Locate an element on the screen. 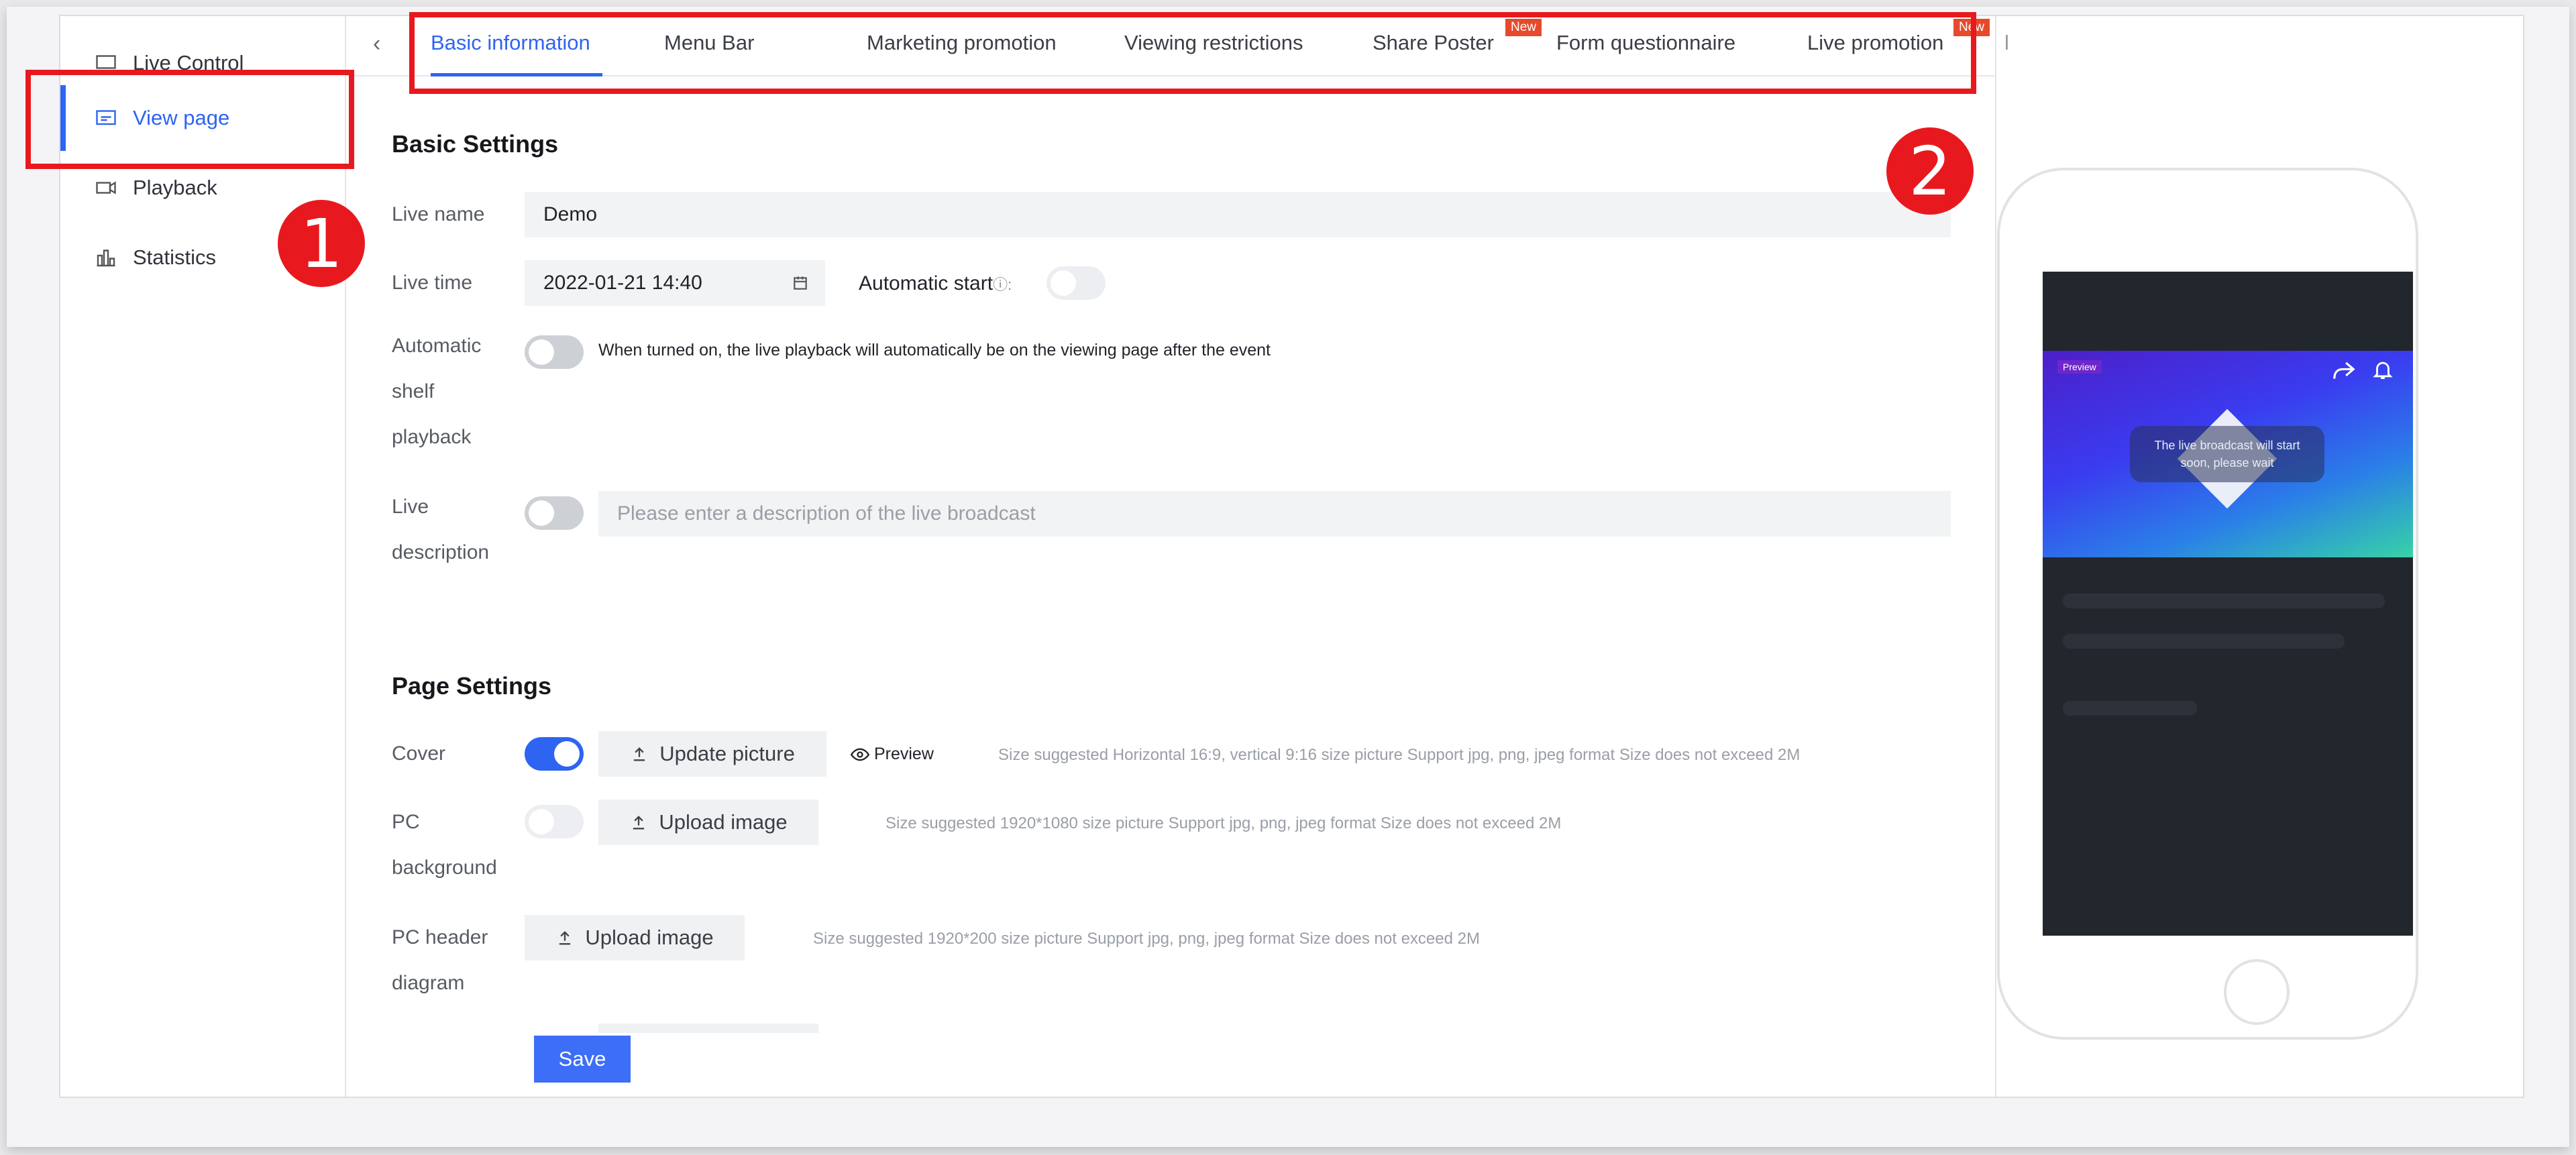 This screenshot has height=1155, width=2576. label-line: diagram is located at coordinates (428, 983).